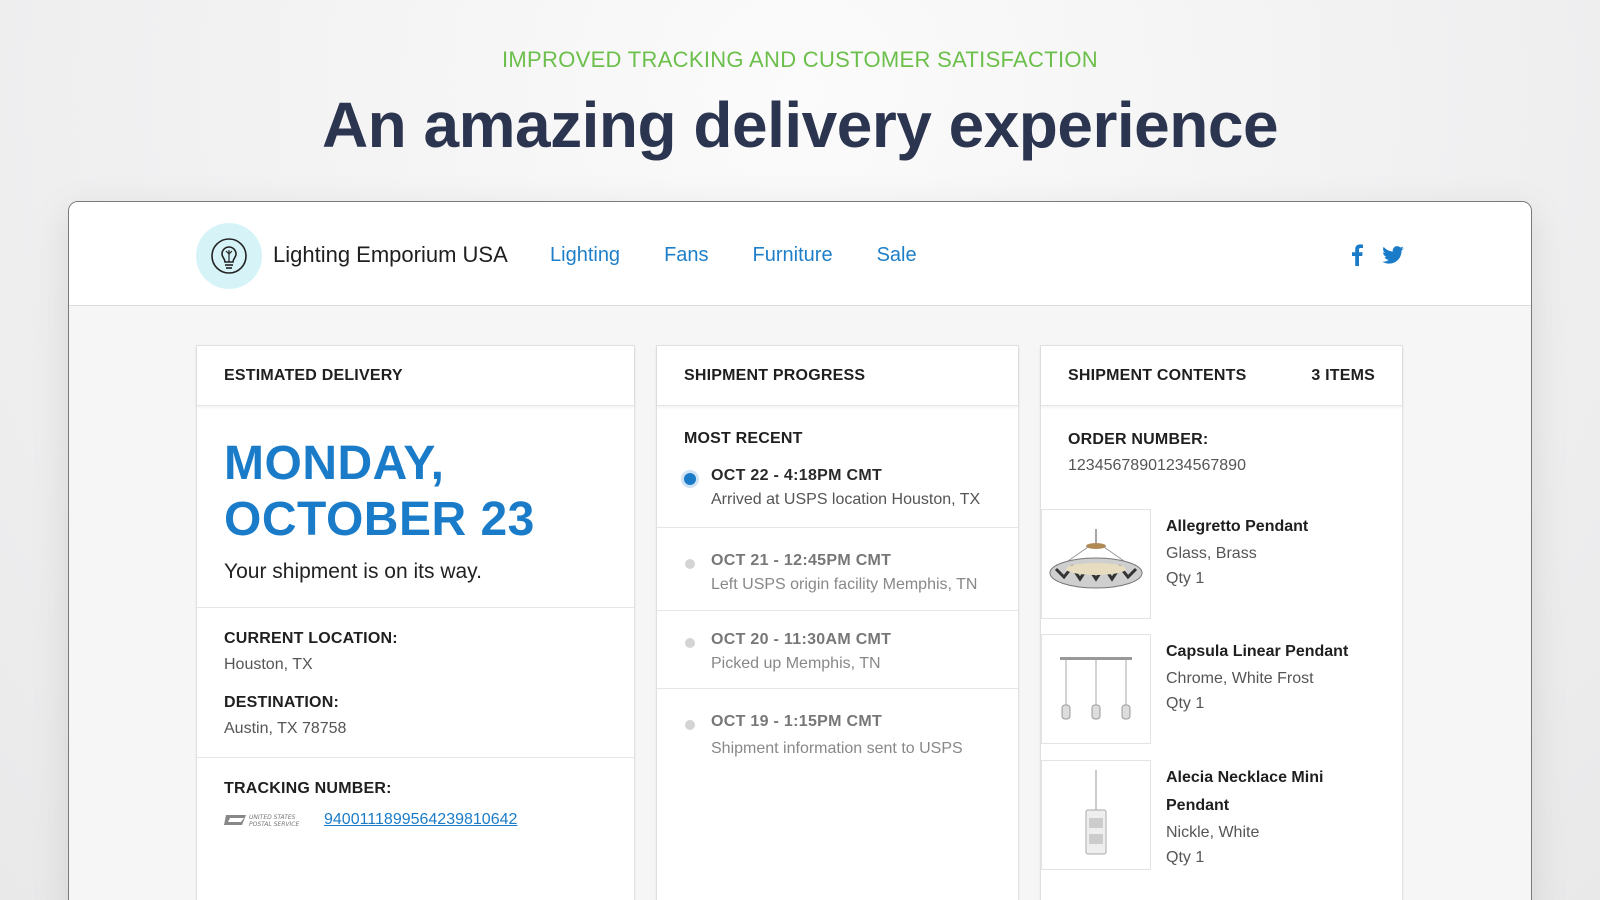 This screenshot has height=900, width=1600. I want to click on linear-pendant-icon, so click(1096, 688).